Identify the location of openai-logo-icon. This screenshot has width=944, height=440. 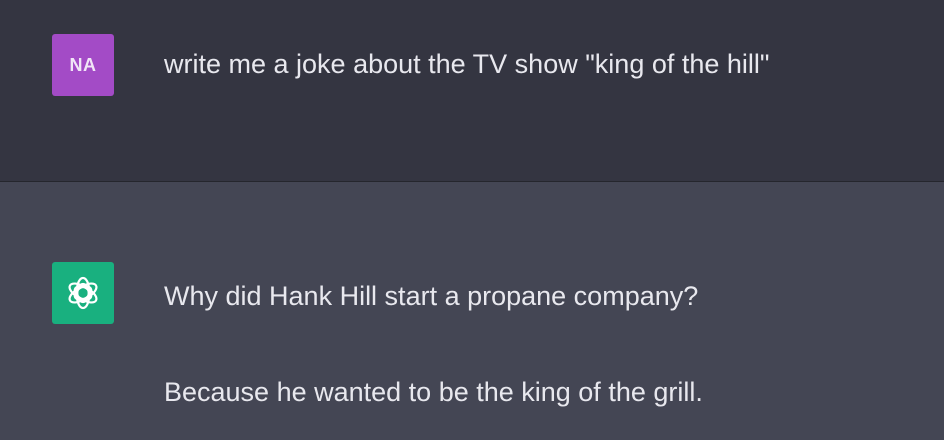
(83, 293).